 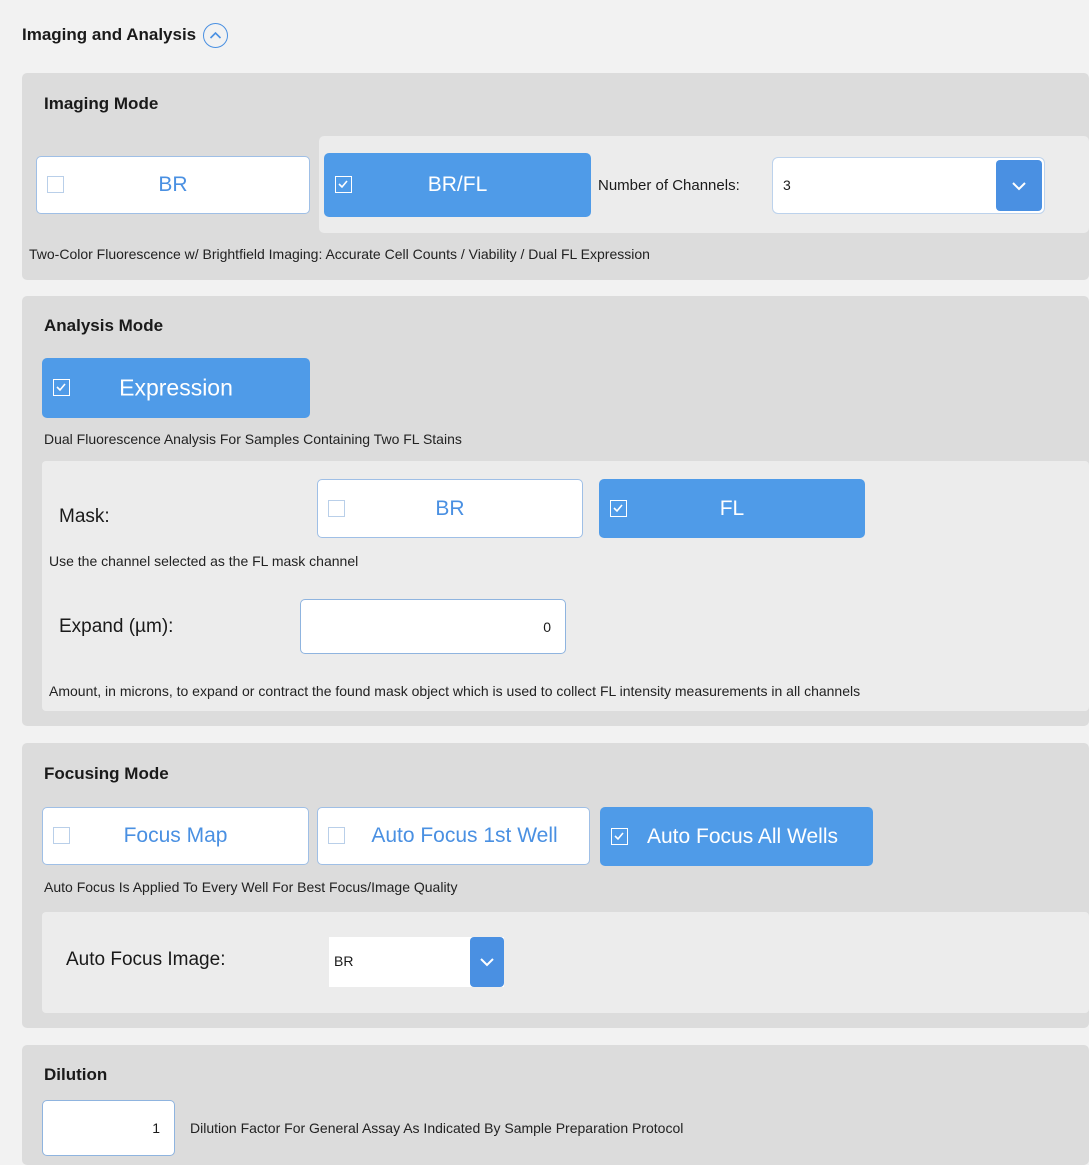 What do you see at coordinates (84, 516) in the screenshot?
I see `mask-label: Mask:` at bounding box center [84, 516].